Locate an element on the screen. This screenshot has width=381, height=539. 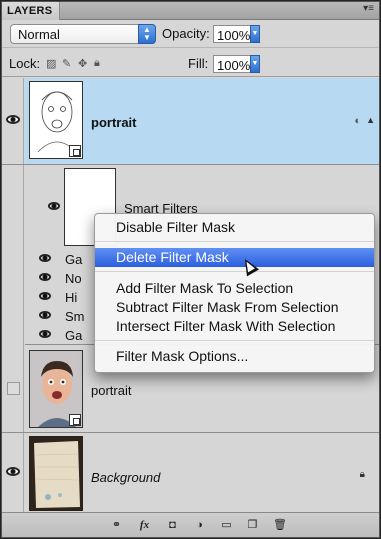
lock-image-brush-icon: ✎ is located at coordinates (66, 63).